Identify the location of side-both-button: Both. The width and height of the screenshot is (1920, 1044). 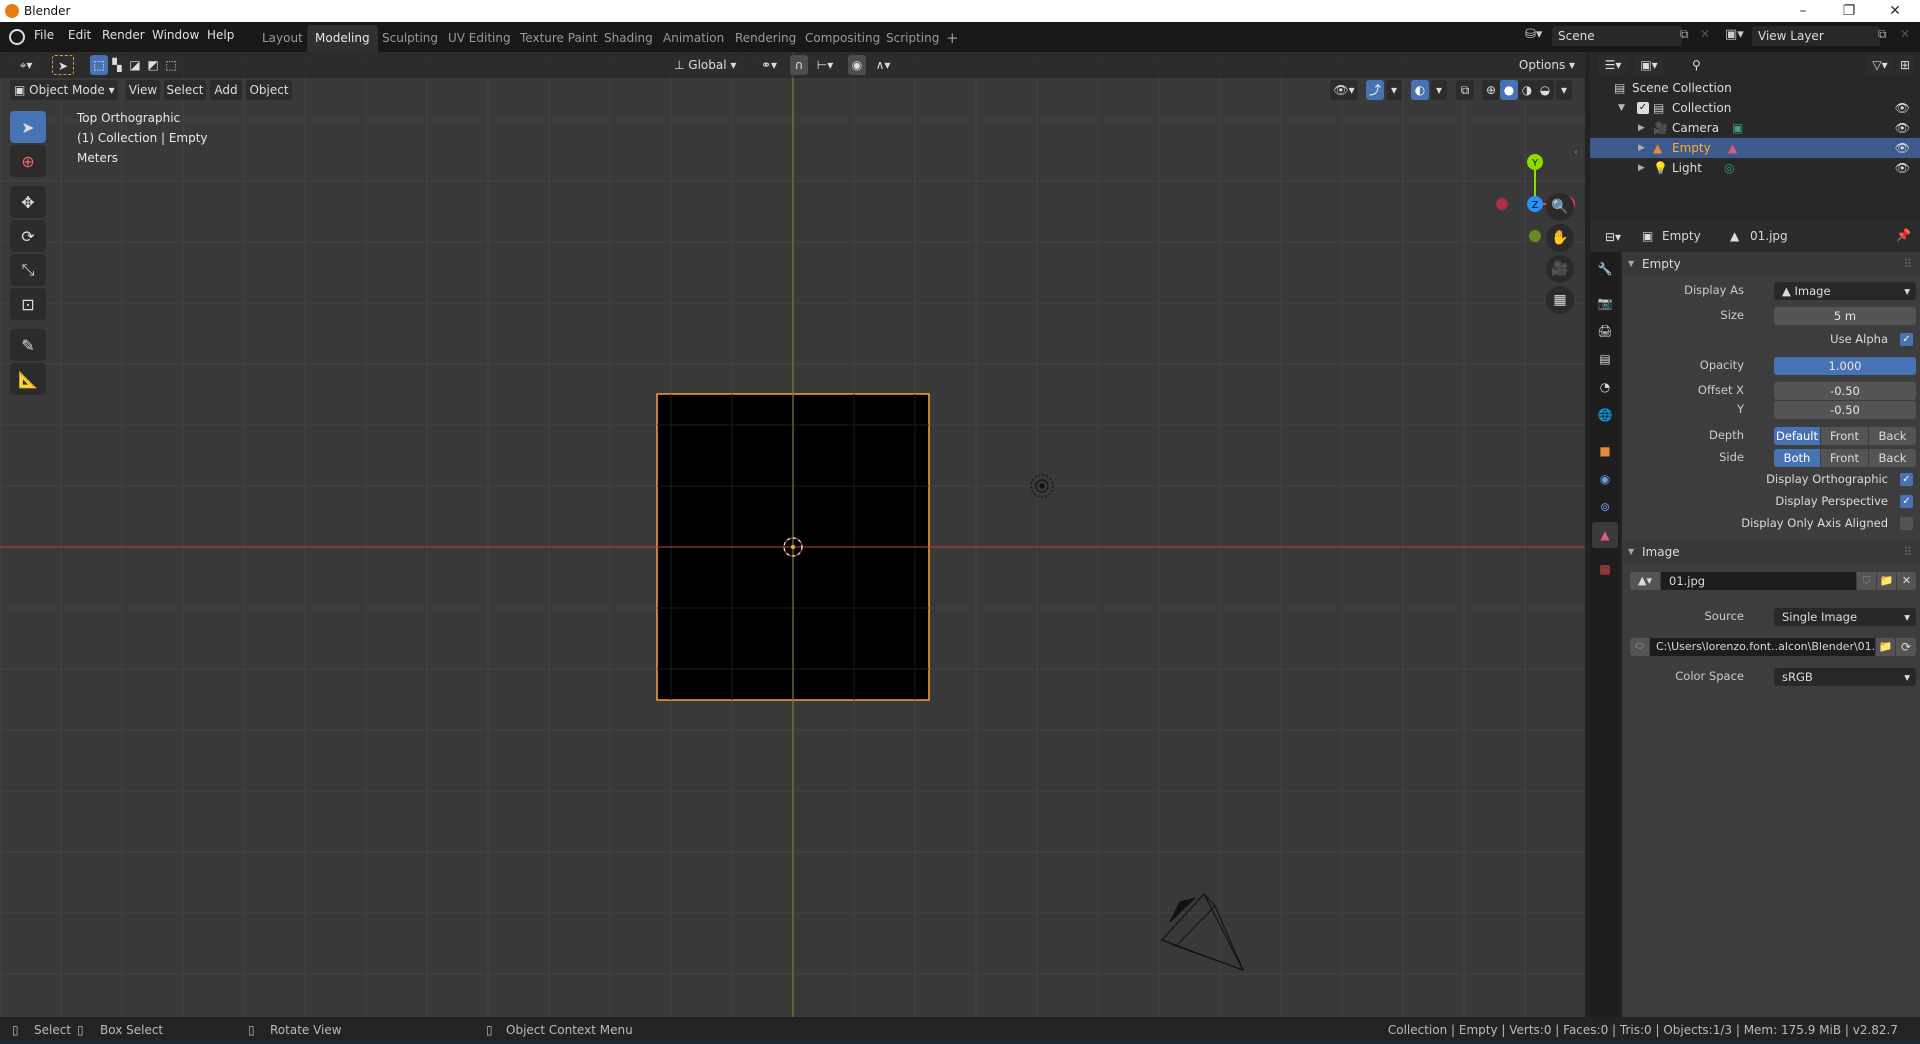
(1797, 458).